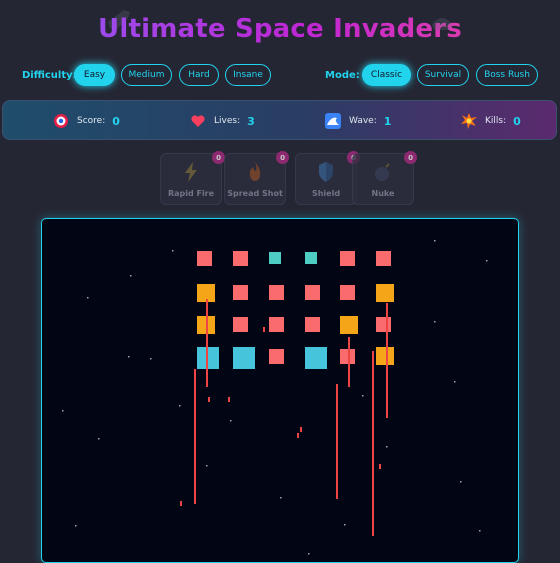  Describe the element at coordinates (326, 193) in the screenshot. I see `powerup-label: Shield` at that location.